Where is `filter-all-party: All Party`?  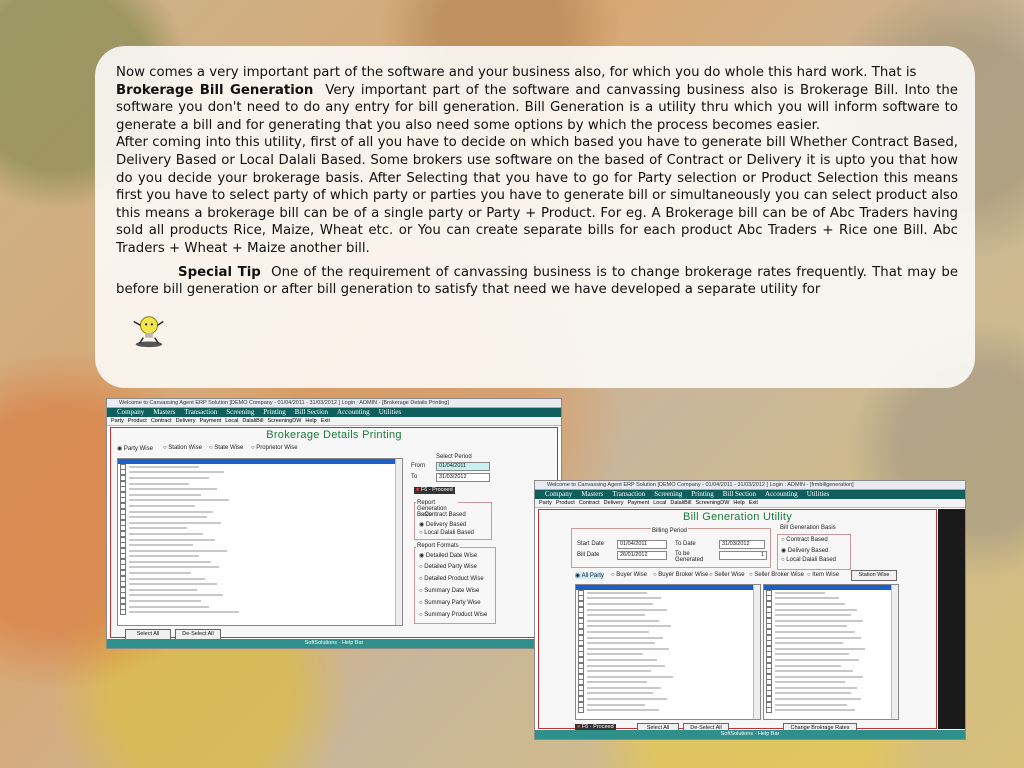
filter-all-party: All Party is located at coordinates (589, 575).